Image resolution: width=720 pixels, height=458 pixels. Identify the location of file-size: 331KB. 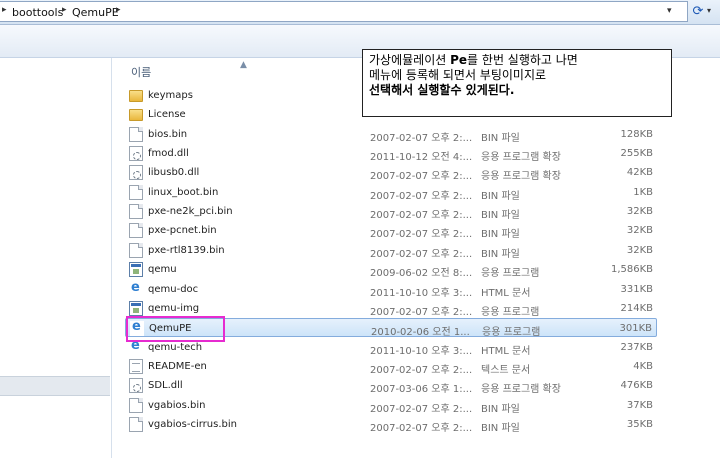
(636, 289).